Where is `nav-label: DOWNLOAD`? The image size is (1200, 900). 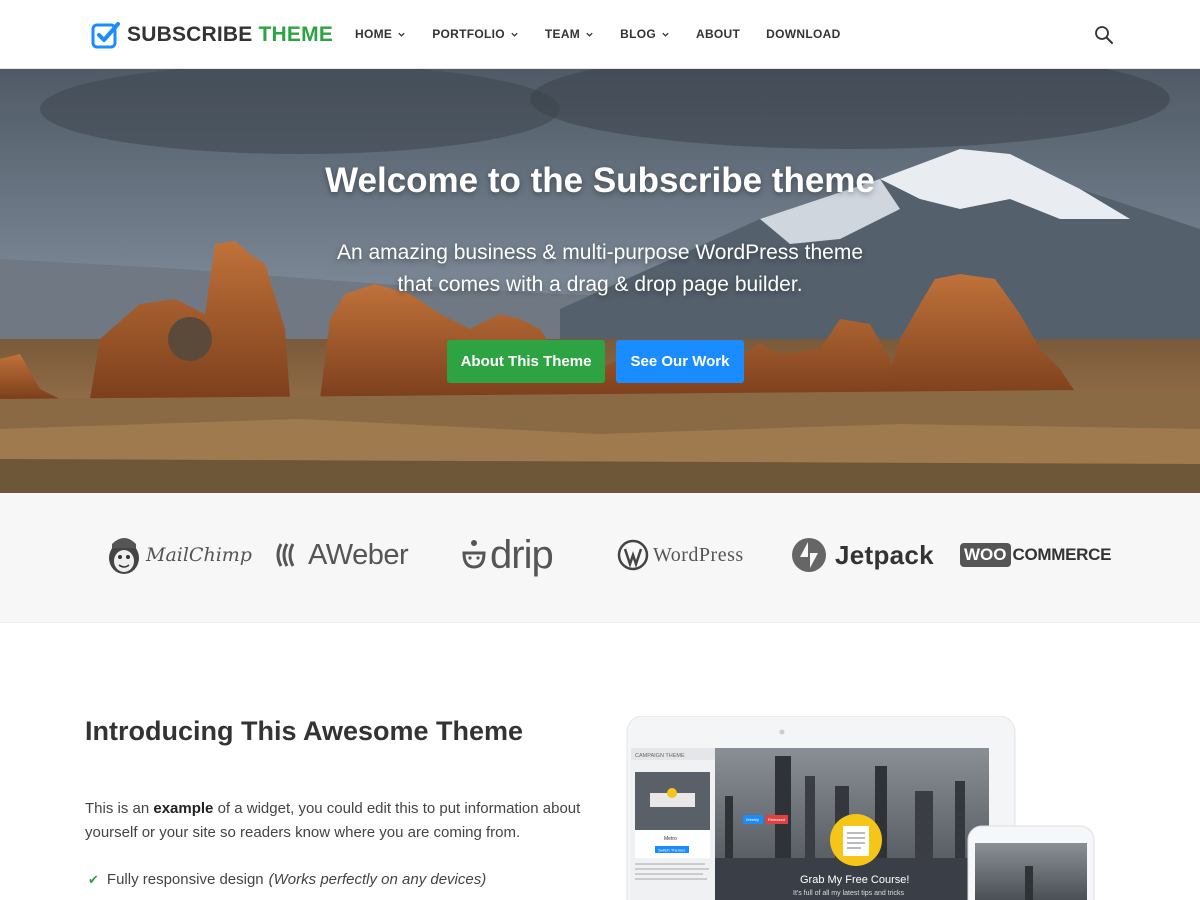
nav-label: DOWNLOAD is located at coordinates (803, 34).